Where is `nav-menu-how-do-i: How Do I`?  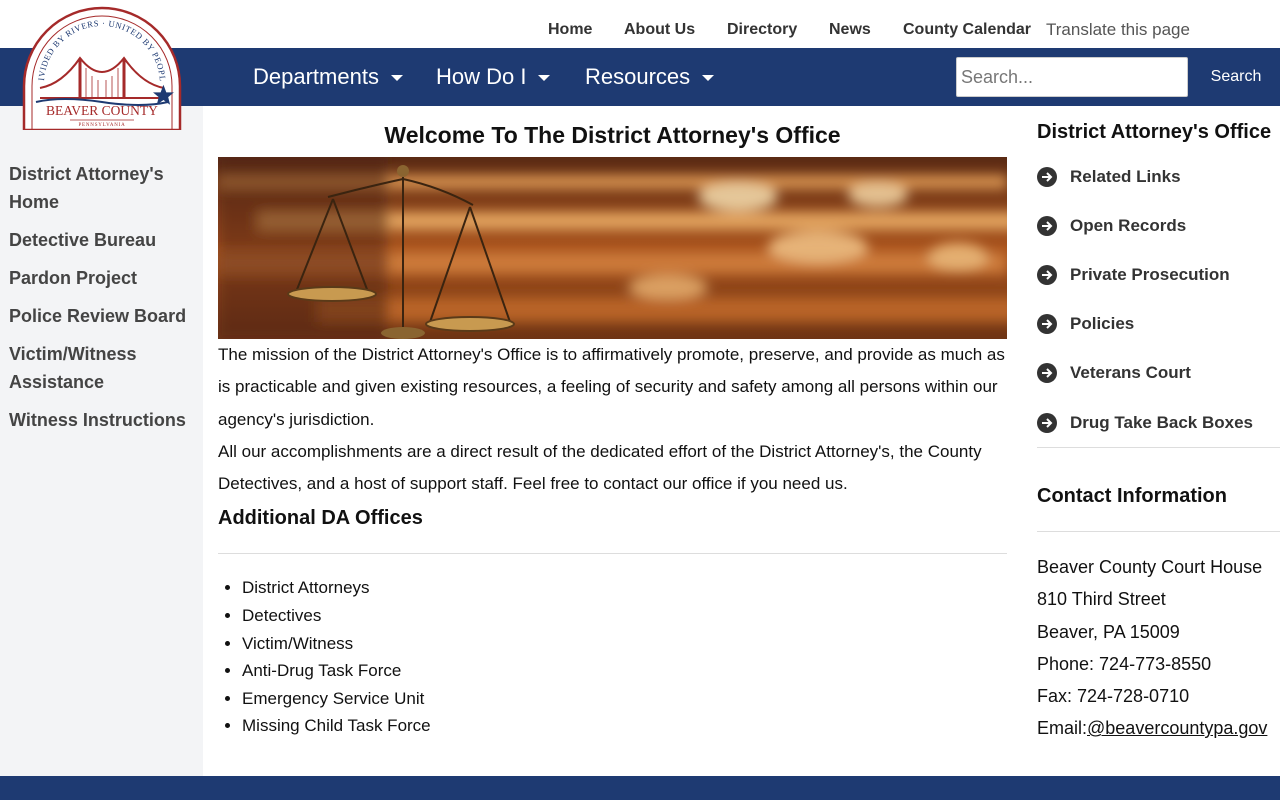
nav-menu-how-do-i: How Do I is located at coordinates (493, 77).